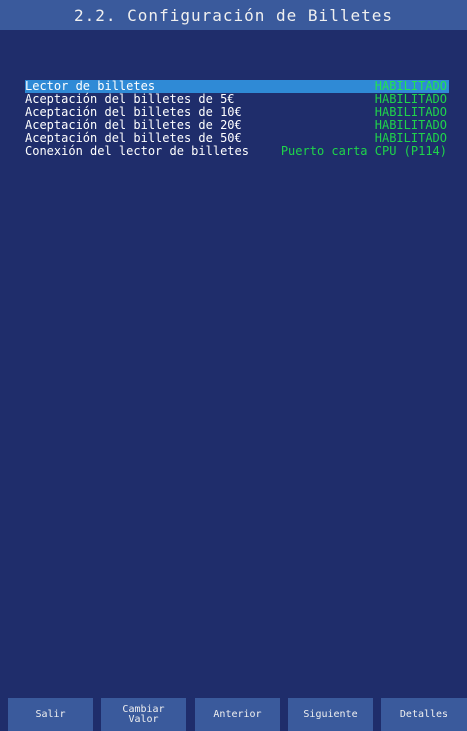 The image size is (467, 731). I want to click on siguiente-label: Siguiente, so click(330, 714).